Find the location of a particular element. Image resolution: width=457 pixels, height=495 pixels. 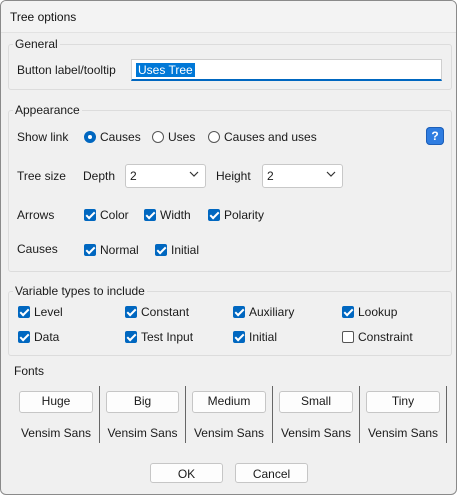

arrows-color-label: Color is located at coordinates (114, 215).